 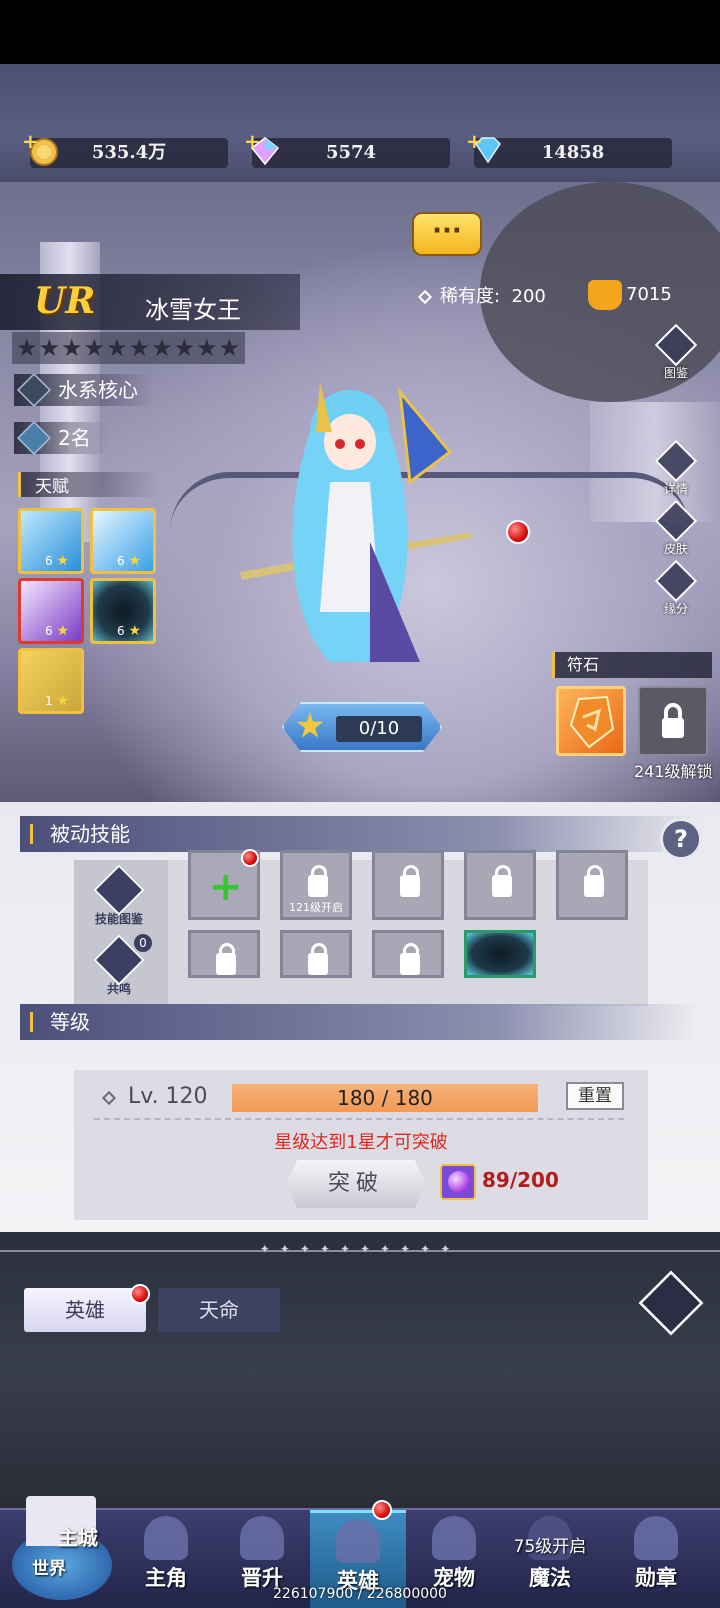 I want to click on talent-ice-crystal: 6 ★, so click(x=51, y=541).